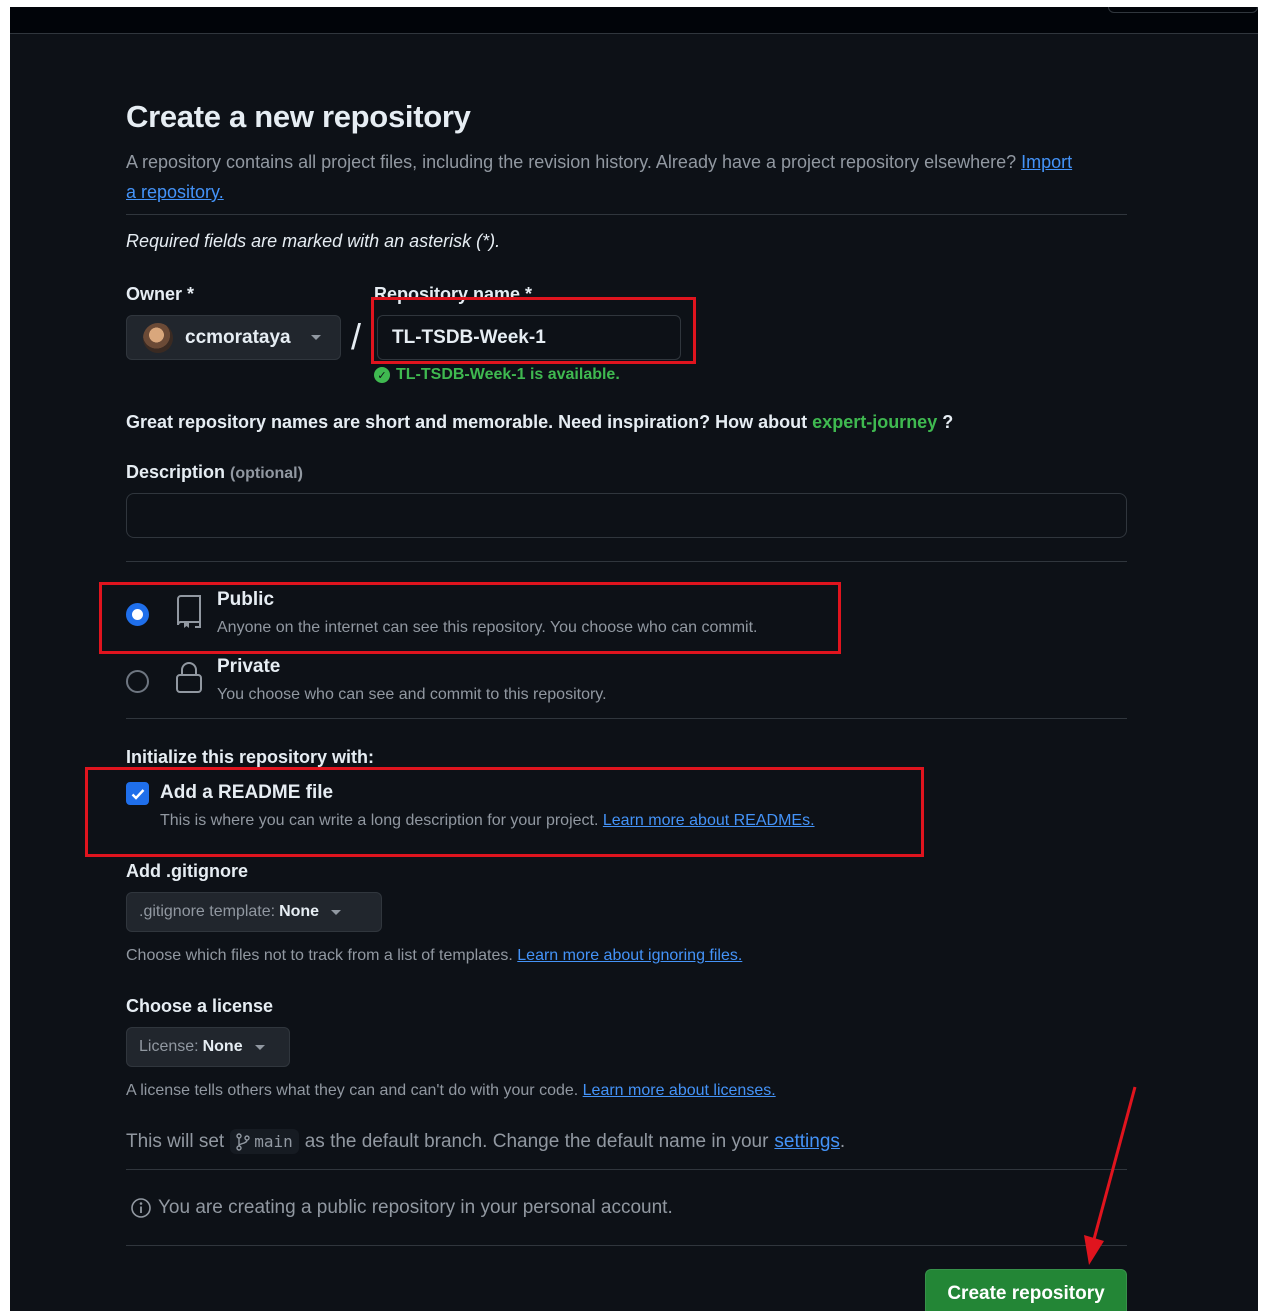 This screenshot has height=1311, width=1264. I want to click on git-branch-icon, so click(243, 1141).